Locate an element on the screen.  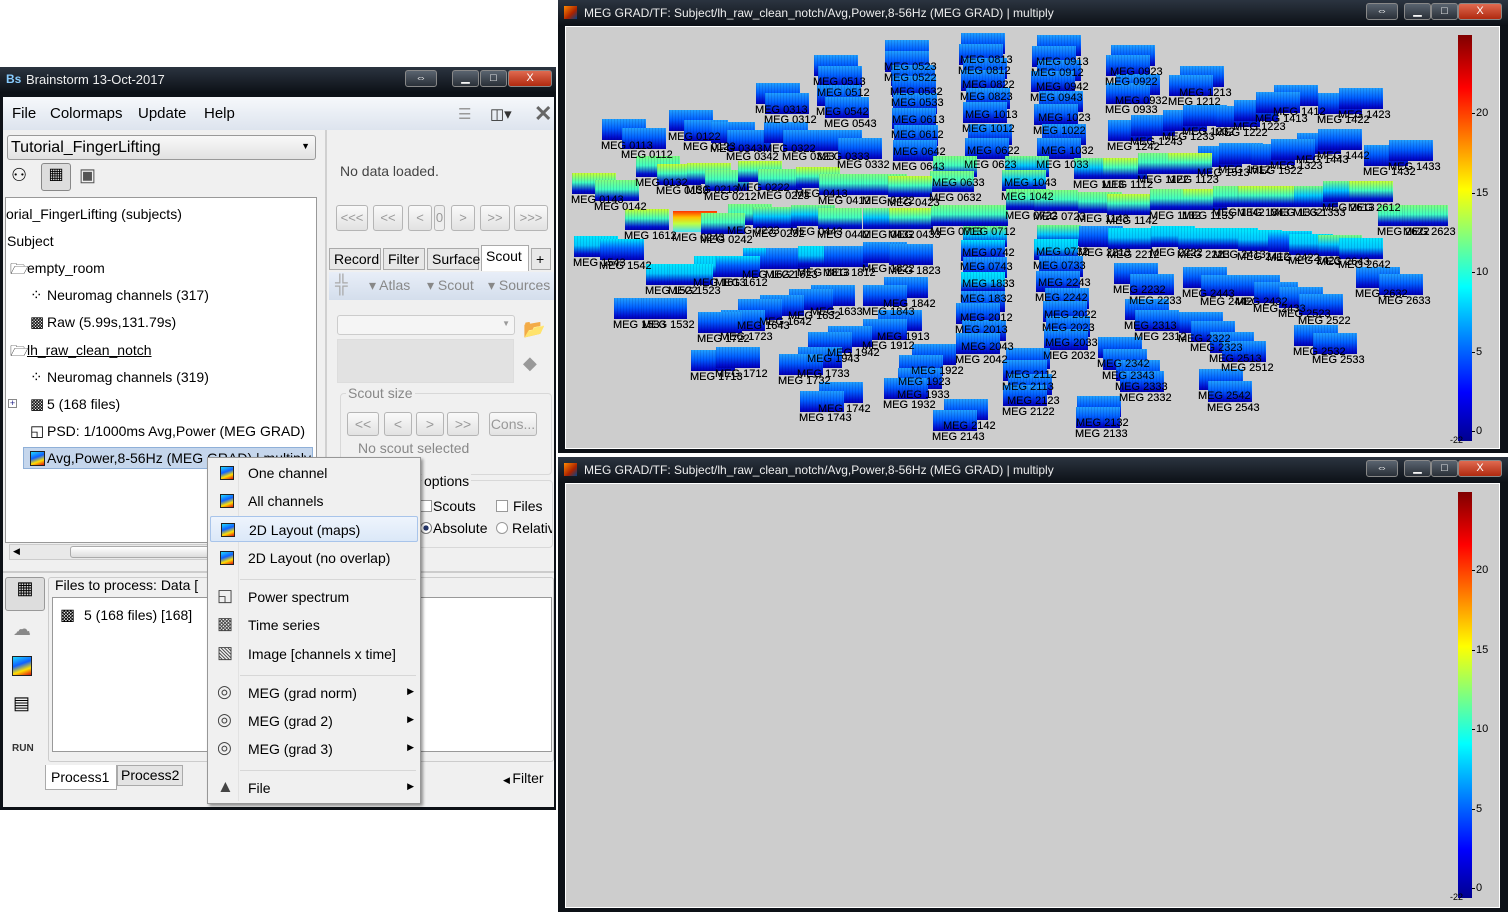
scout-size-button: >> is located at coordinates (463, 424).